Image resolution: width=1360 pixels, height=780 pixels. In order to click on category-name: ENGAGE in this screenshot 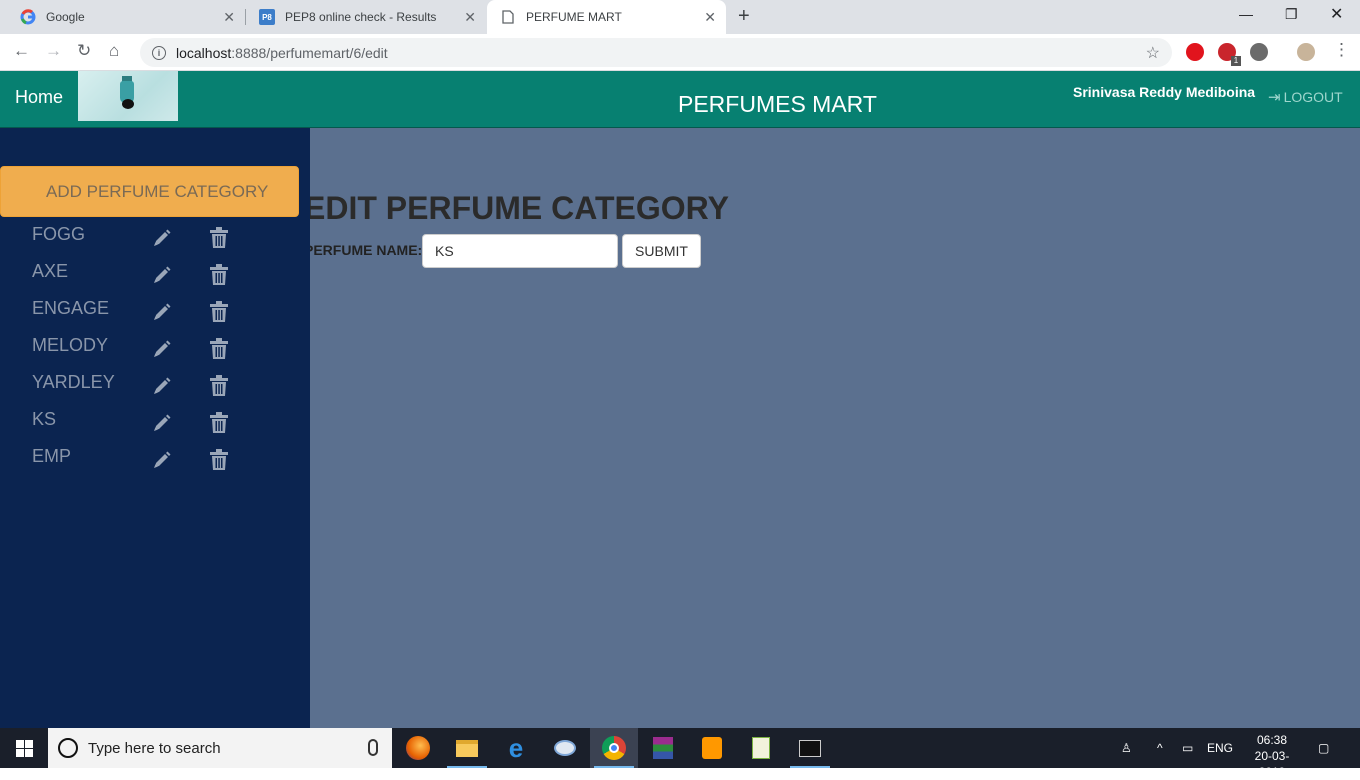, I will do `click(70, 308)`.